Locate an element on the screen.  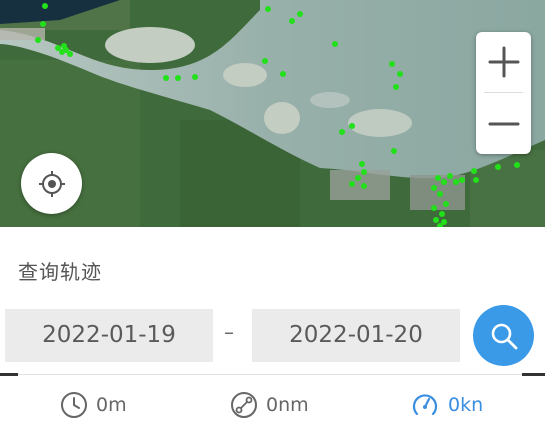
stats-divider is located at coordinates (272, 374).